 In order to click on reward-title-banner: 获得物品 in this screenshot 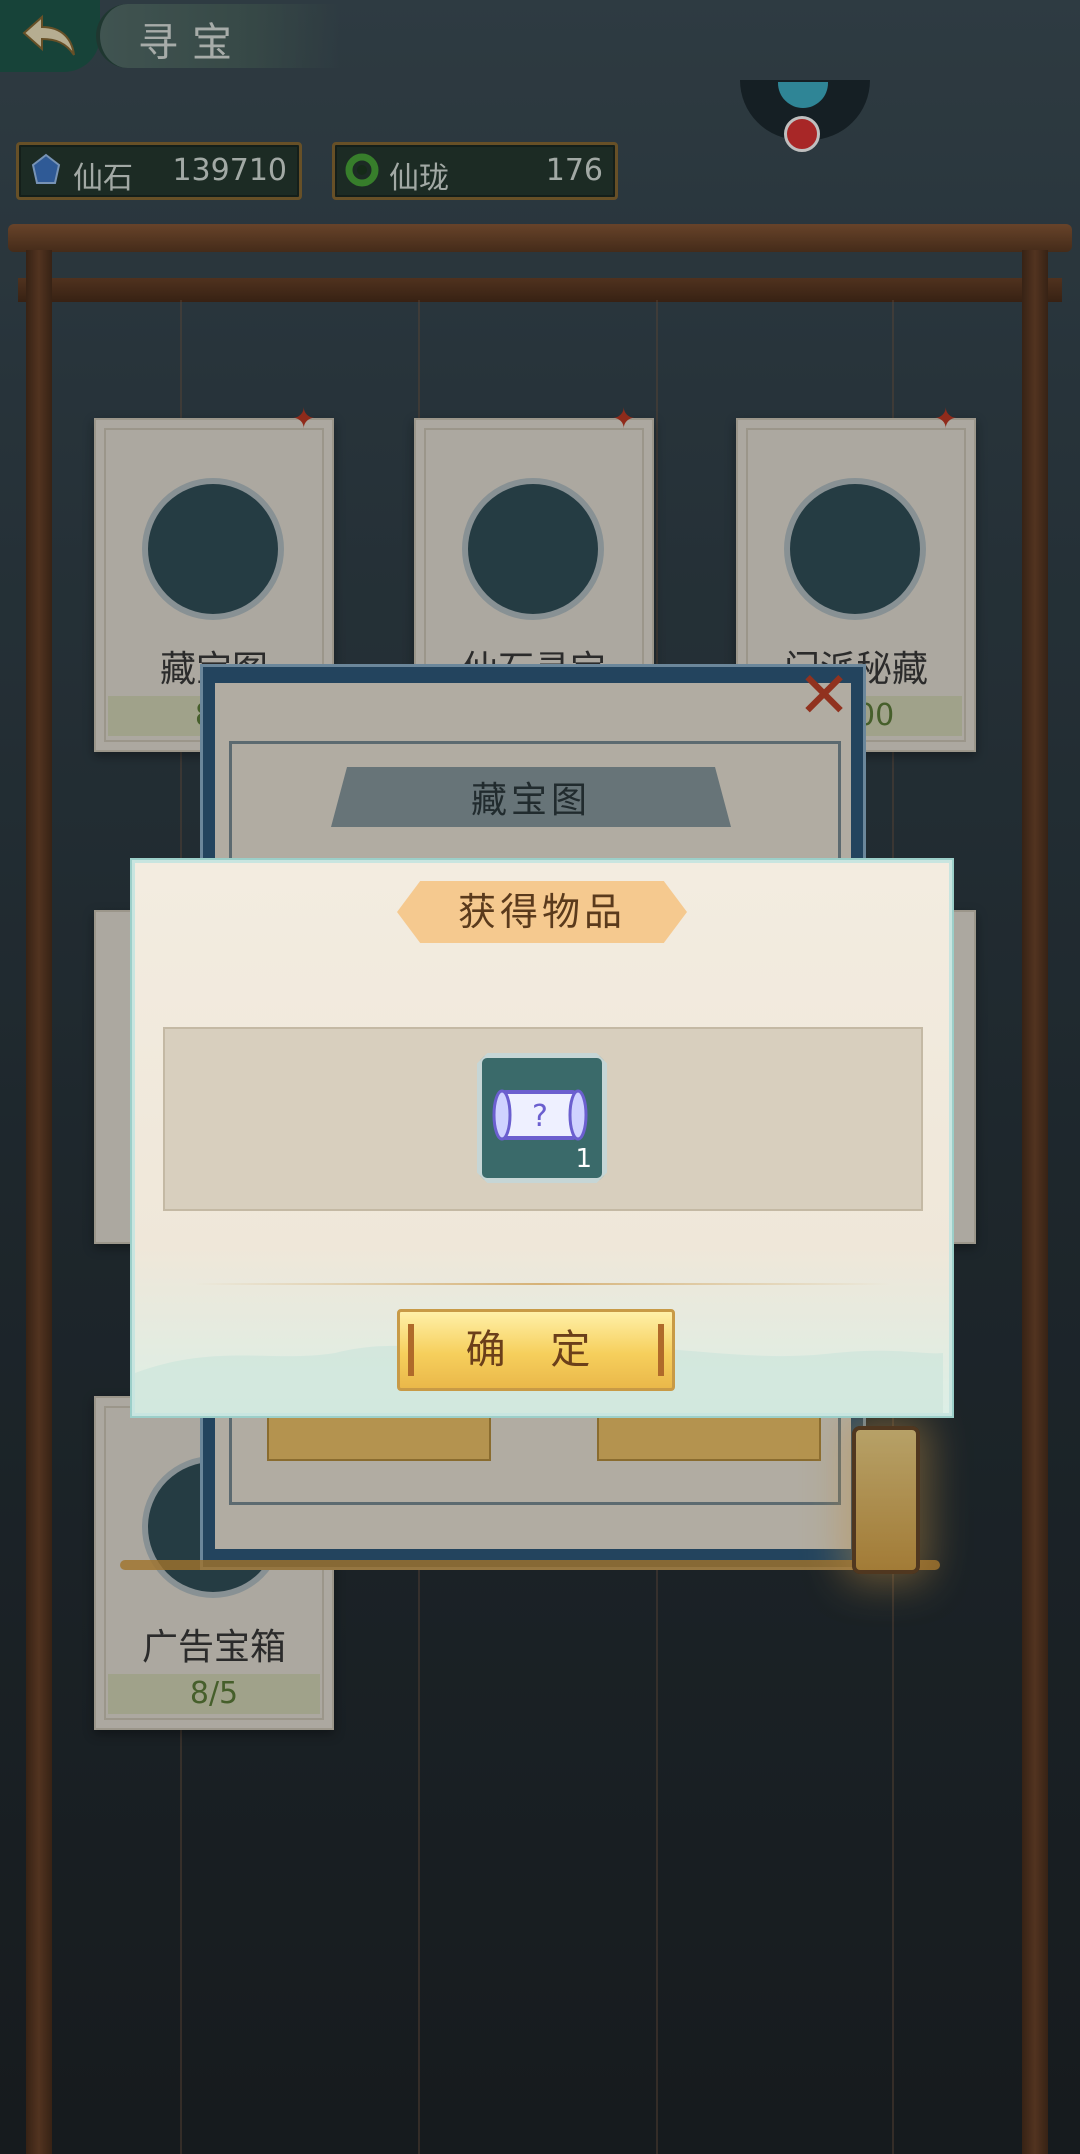, I will do `click(542, 912)`.